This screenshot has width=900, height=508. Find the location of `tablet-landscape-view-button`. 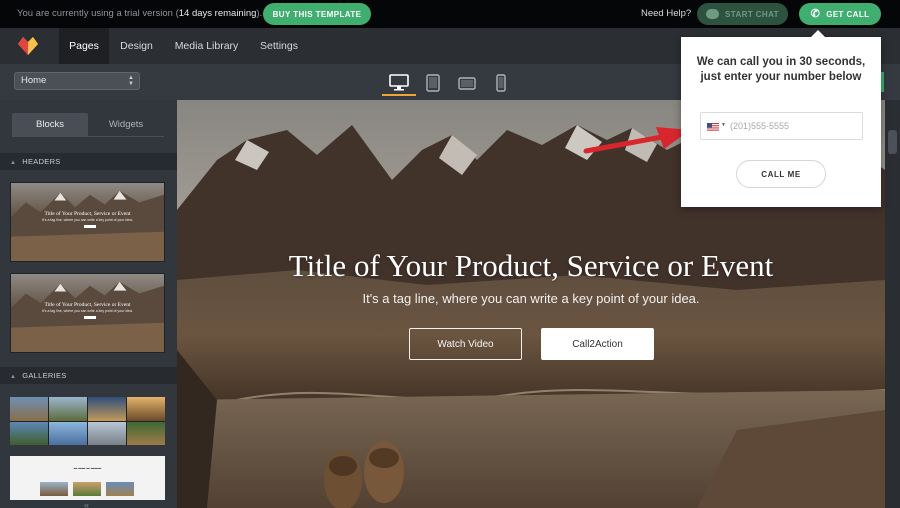

tablet-landscape-view-button is located at coordinates (467, 83).